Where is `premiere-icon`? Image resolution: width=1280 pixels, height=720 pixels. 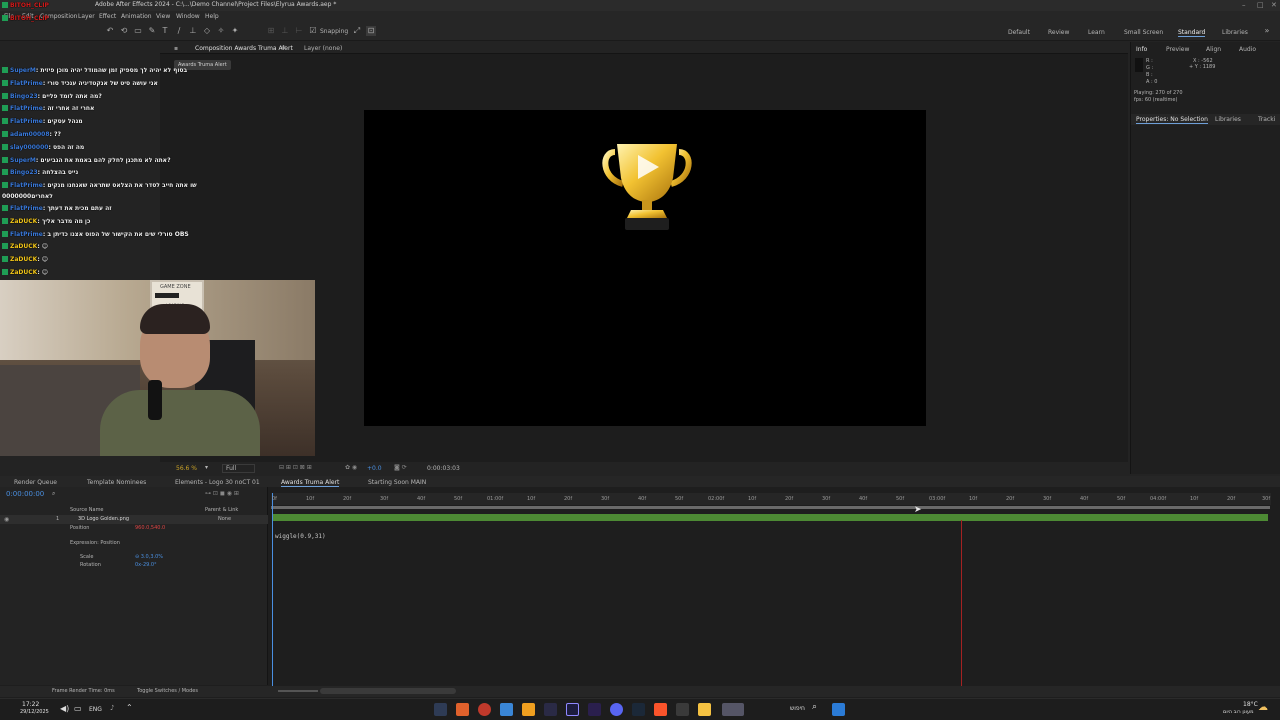
premiere-icon is located at coordinates (594, 709).